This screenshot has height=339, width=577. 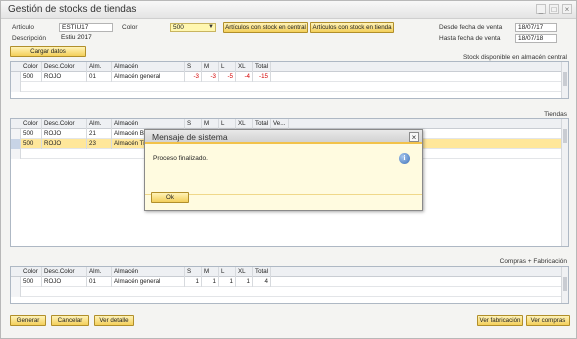 I want to click on window-controls: _ □ ×, so click(x=554, y=9).